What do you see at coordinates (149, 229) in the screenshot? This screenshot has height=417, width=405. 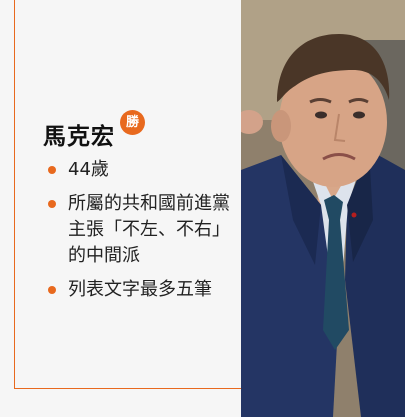 I see `list-item-text: 所屬的共和國前進黨主張「不左、不右」的中間派` at bounding box center [149, 229].